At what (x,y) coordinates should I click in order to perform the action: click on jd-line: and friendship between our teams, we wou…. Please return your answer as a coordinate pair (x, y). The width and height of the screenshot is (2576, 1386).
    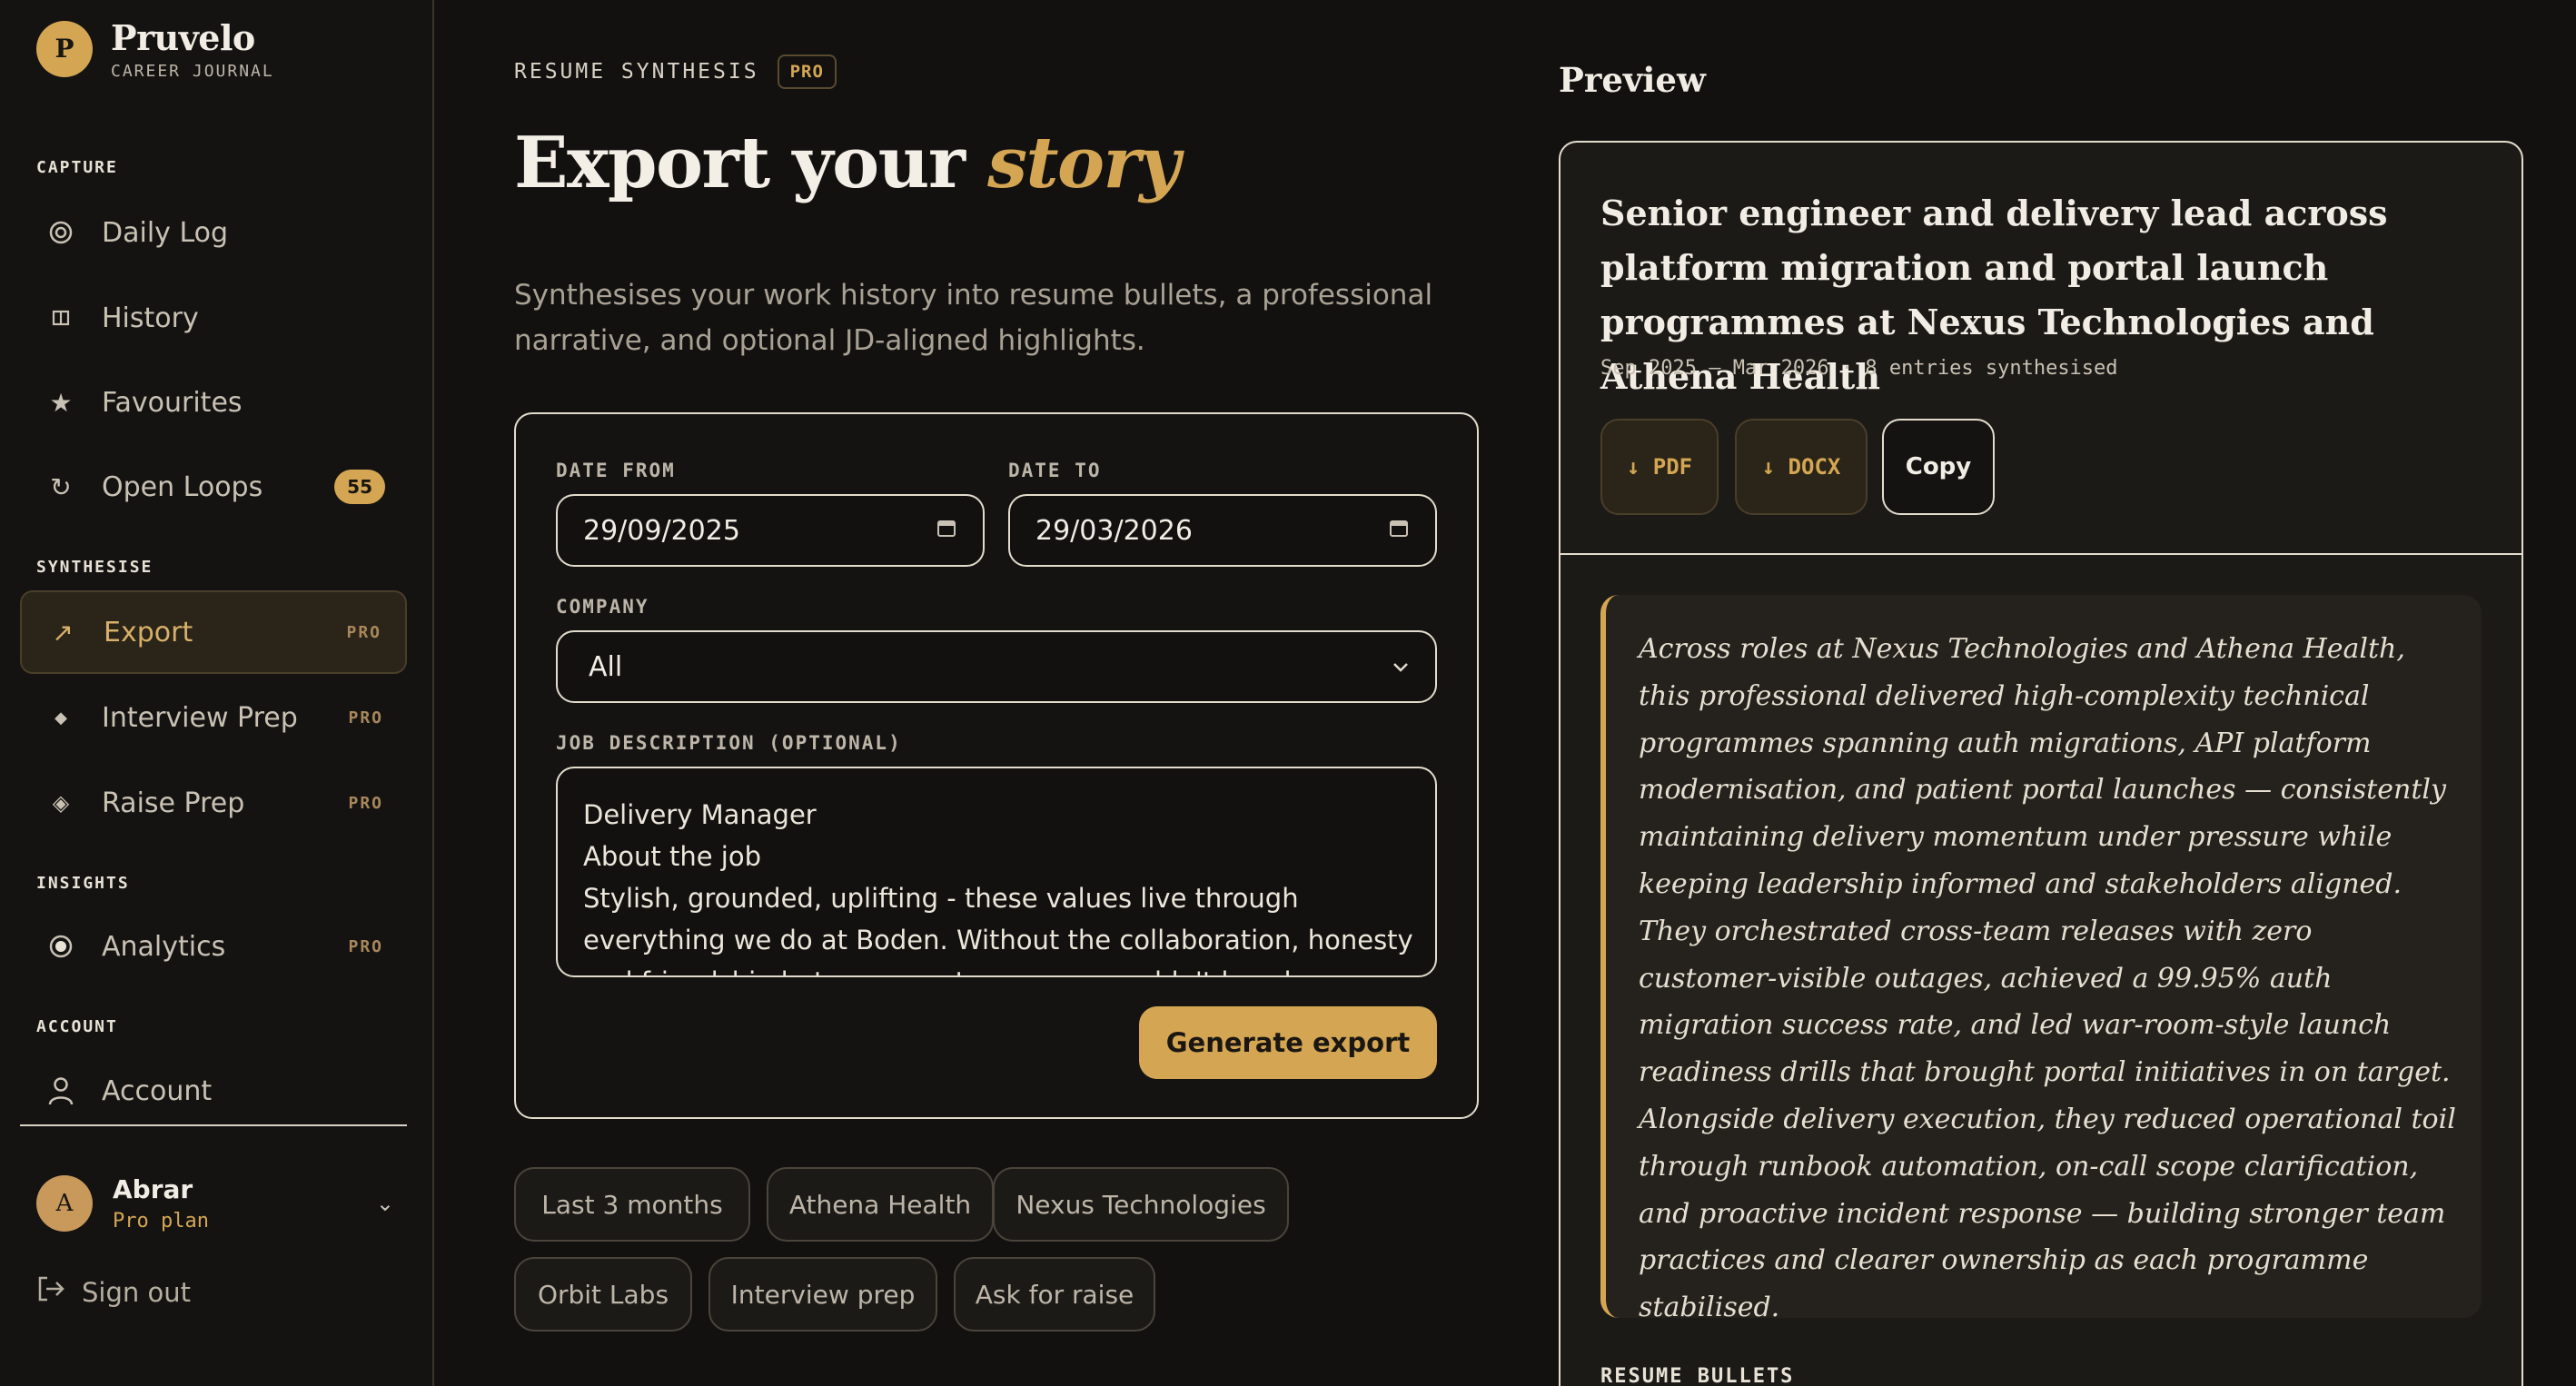
    Looking at the image, I should click on (996, 968).